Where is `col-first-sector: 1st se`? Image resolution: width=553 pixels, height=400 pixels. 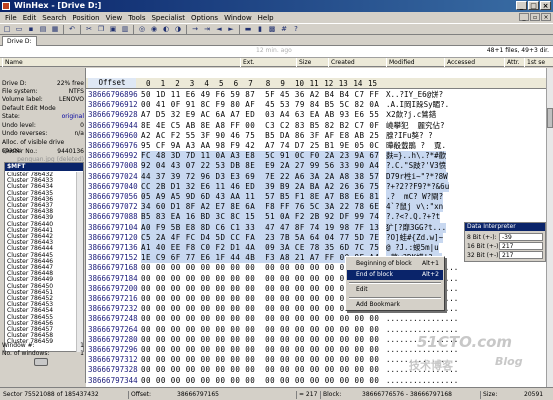
col-first-sector: 1st se is located at coordinates (534, 62).